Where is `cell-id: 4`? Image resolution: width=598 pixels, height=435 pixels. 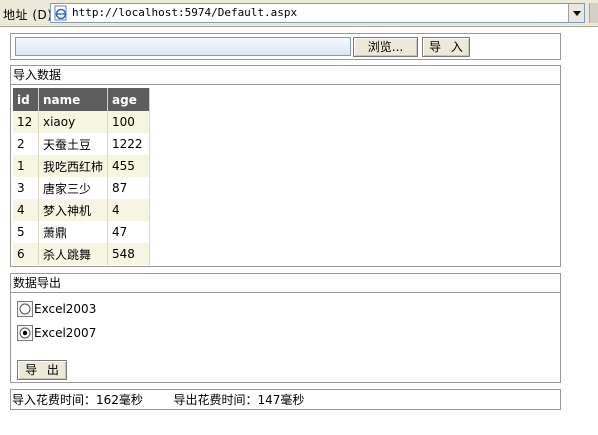 cell-id: 4 is located at coordinates (26, 210).